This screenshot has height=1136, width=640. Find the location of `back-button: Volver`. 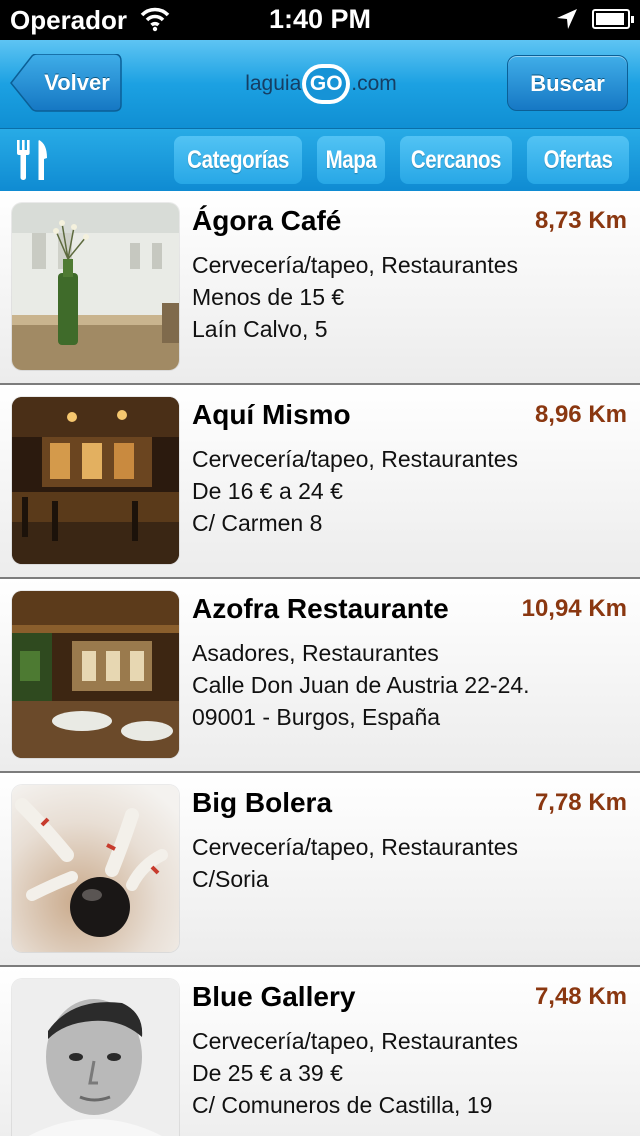

back-button: Volver is located at coordinates (66, 83).